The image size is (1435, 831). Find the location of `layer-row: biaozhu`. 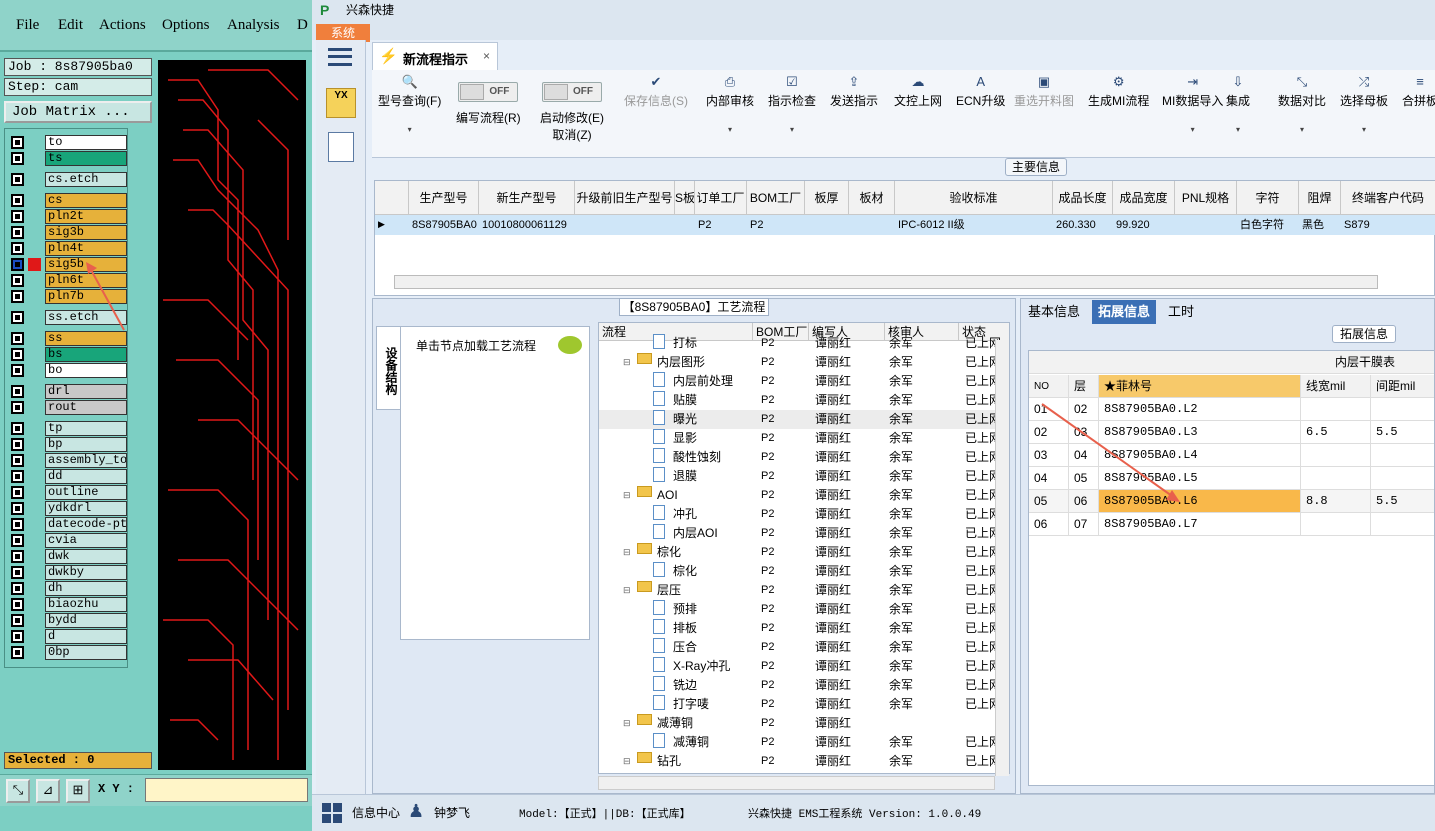

layer-row: biaozhu is located at coordinates (68, 604).